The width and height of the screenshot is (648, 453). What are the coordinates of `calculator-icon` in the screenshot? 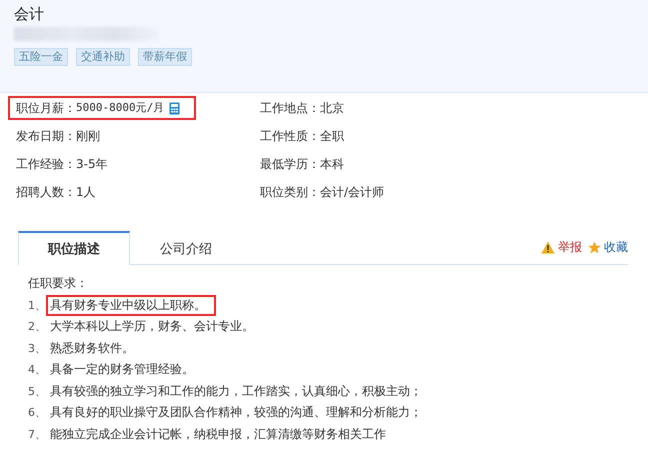 It's located at (174, 108).